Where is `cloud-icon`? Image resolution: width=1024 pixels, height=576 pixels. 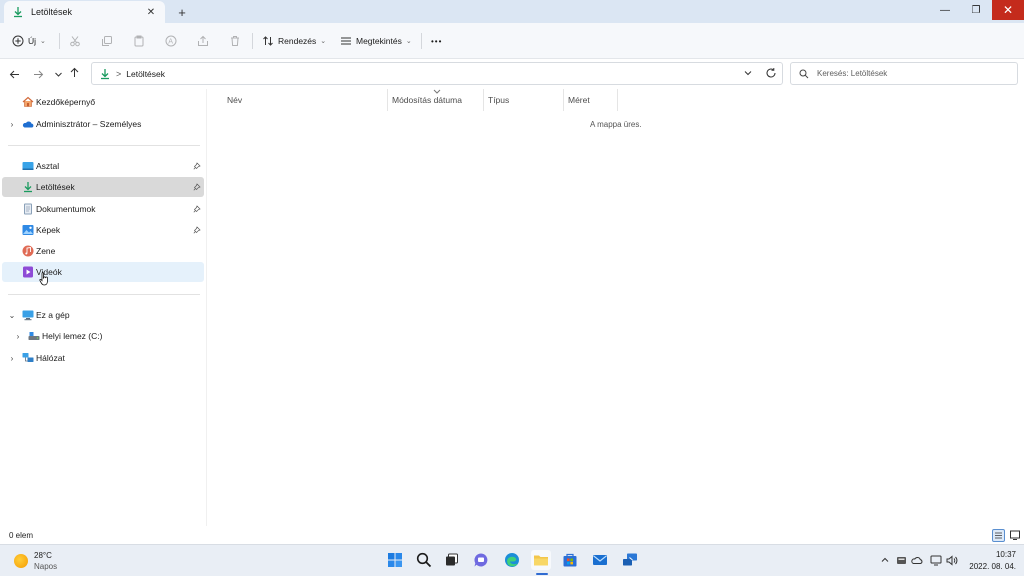
cloud-icon is located at coordinates (917, 560).